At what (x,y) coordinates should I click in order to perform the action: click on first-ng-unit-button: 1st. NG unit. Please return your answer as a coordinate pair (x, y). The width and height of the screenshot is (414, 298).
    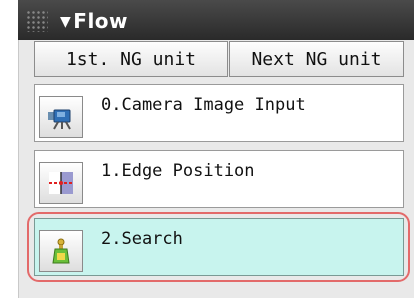
    Looking at the image, I should click on (131, 59).